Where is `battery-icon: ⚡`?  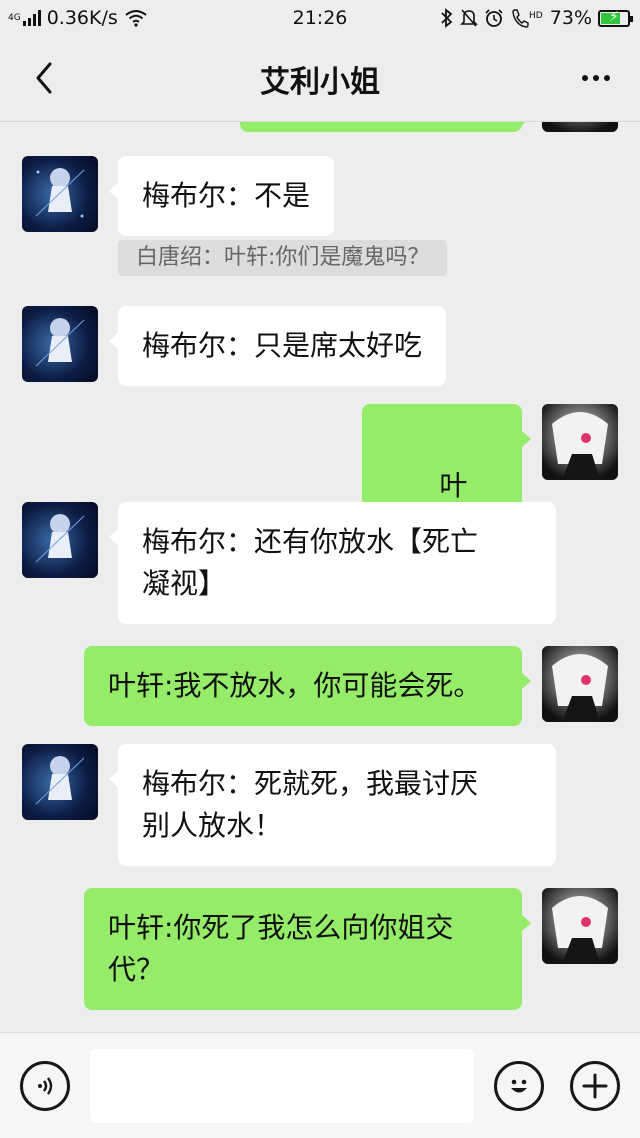
battery-icon: ⚡ is located at coordinates (615, 17).